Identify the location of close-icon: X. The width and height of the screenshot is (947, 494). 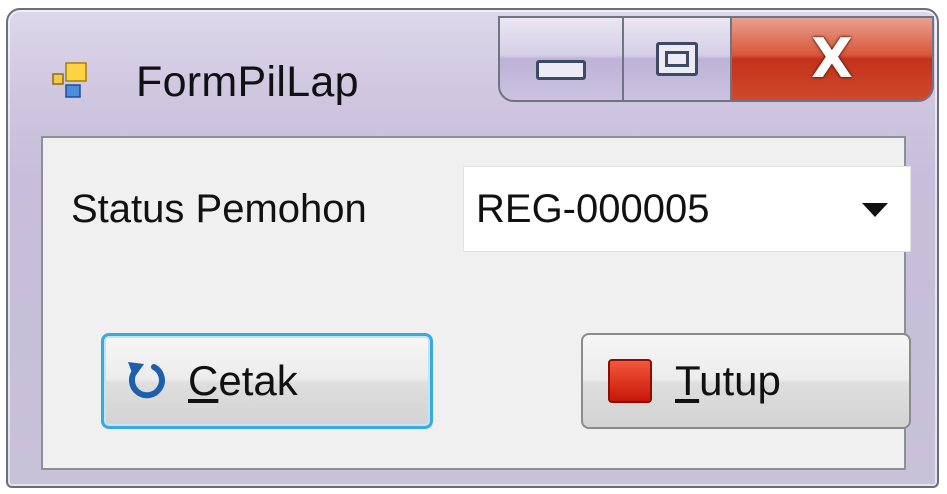
(832, 58).